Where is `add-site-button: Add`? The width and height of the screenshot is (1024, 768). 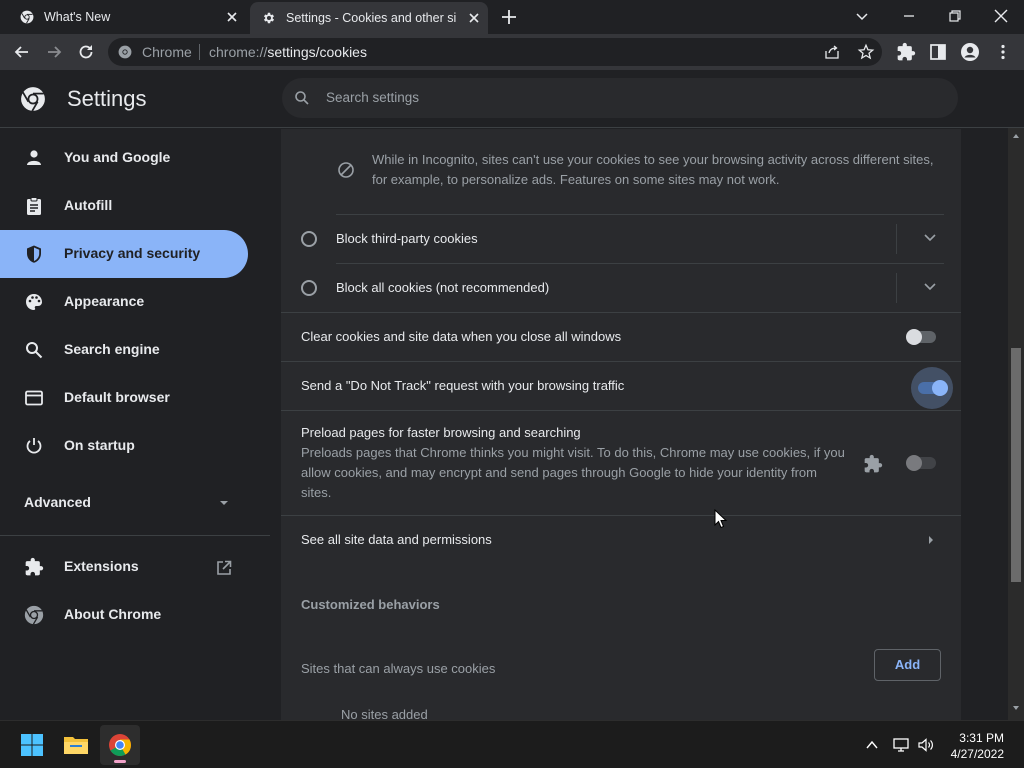
add-site-button: Add is located at coordinates (907, 665).